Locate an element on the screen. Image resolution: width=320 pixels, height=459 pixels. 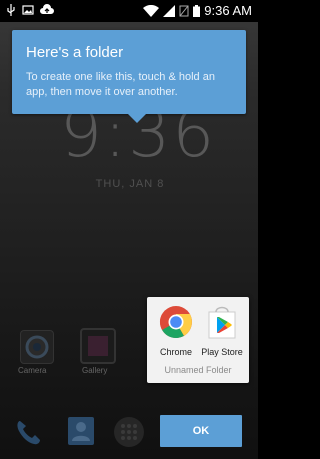
play-store-icon is located at coordinates (222, 322).